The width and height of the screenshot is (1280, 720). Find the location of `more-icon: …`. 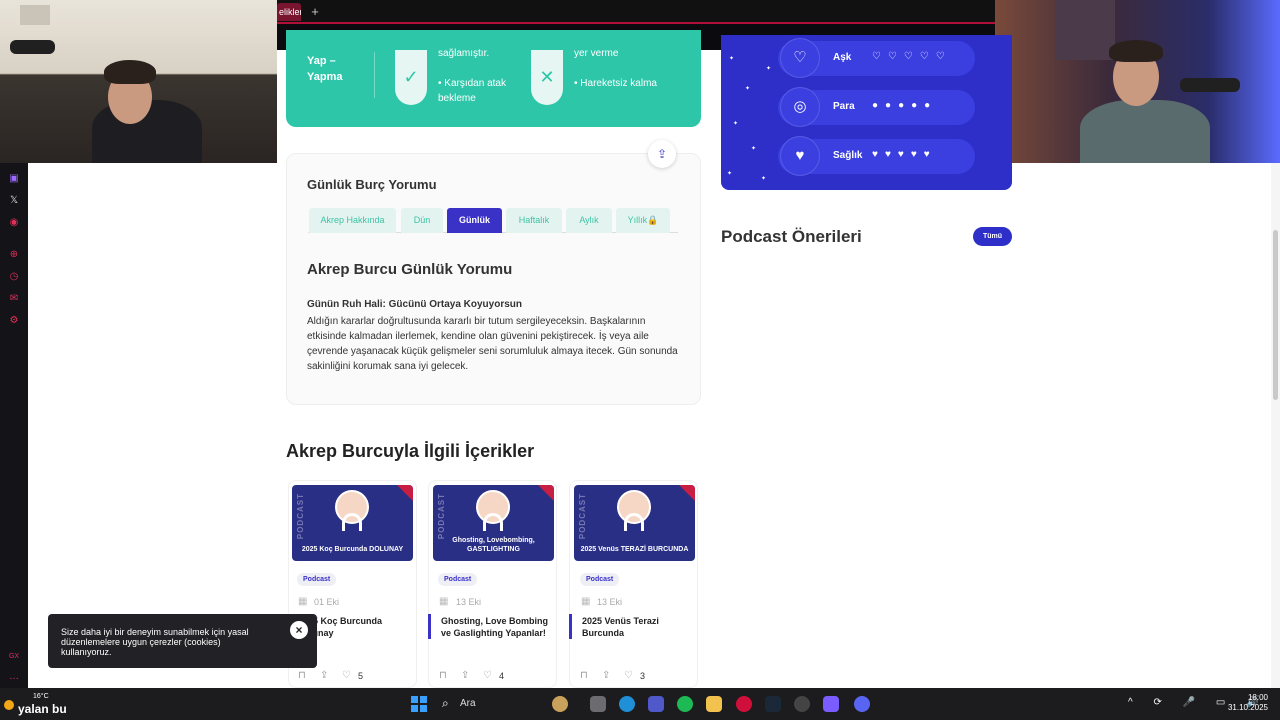

more-icon: … is located at coordinates (14, 677).